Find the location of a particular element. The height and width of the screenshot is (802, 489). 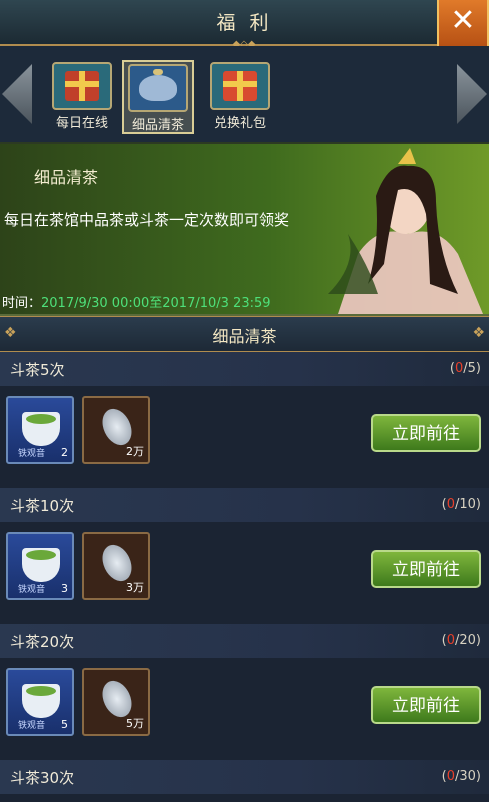

task-title: 斗茶5次 is located at coordinates (37, 370).